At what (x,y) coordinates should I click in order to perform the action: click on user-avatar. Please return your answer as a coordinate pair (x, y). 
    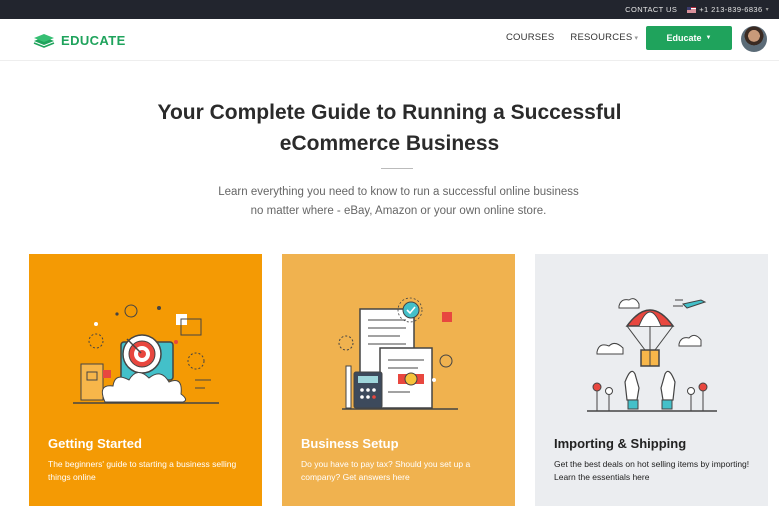
    Looking at the image, I should click on (754, 39).